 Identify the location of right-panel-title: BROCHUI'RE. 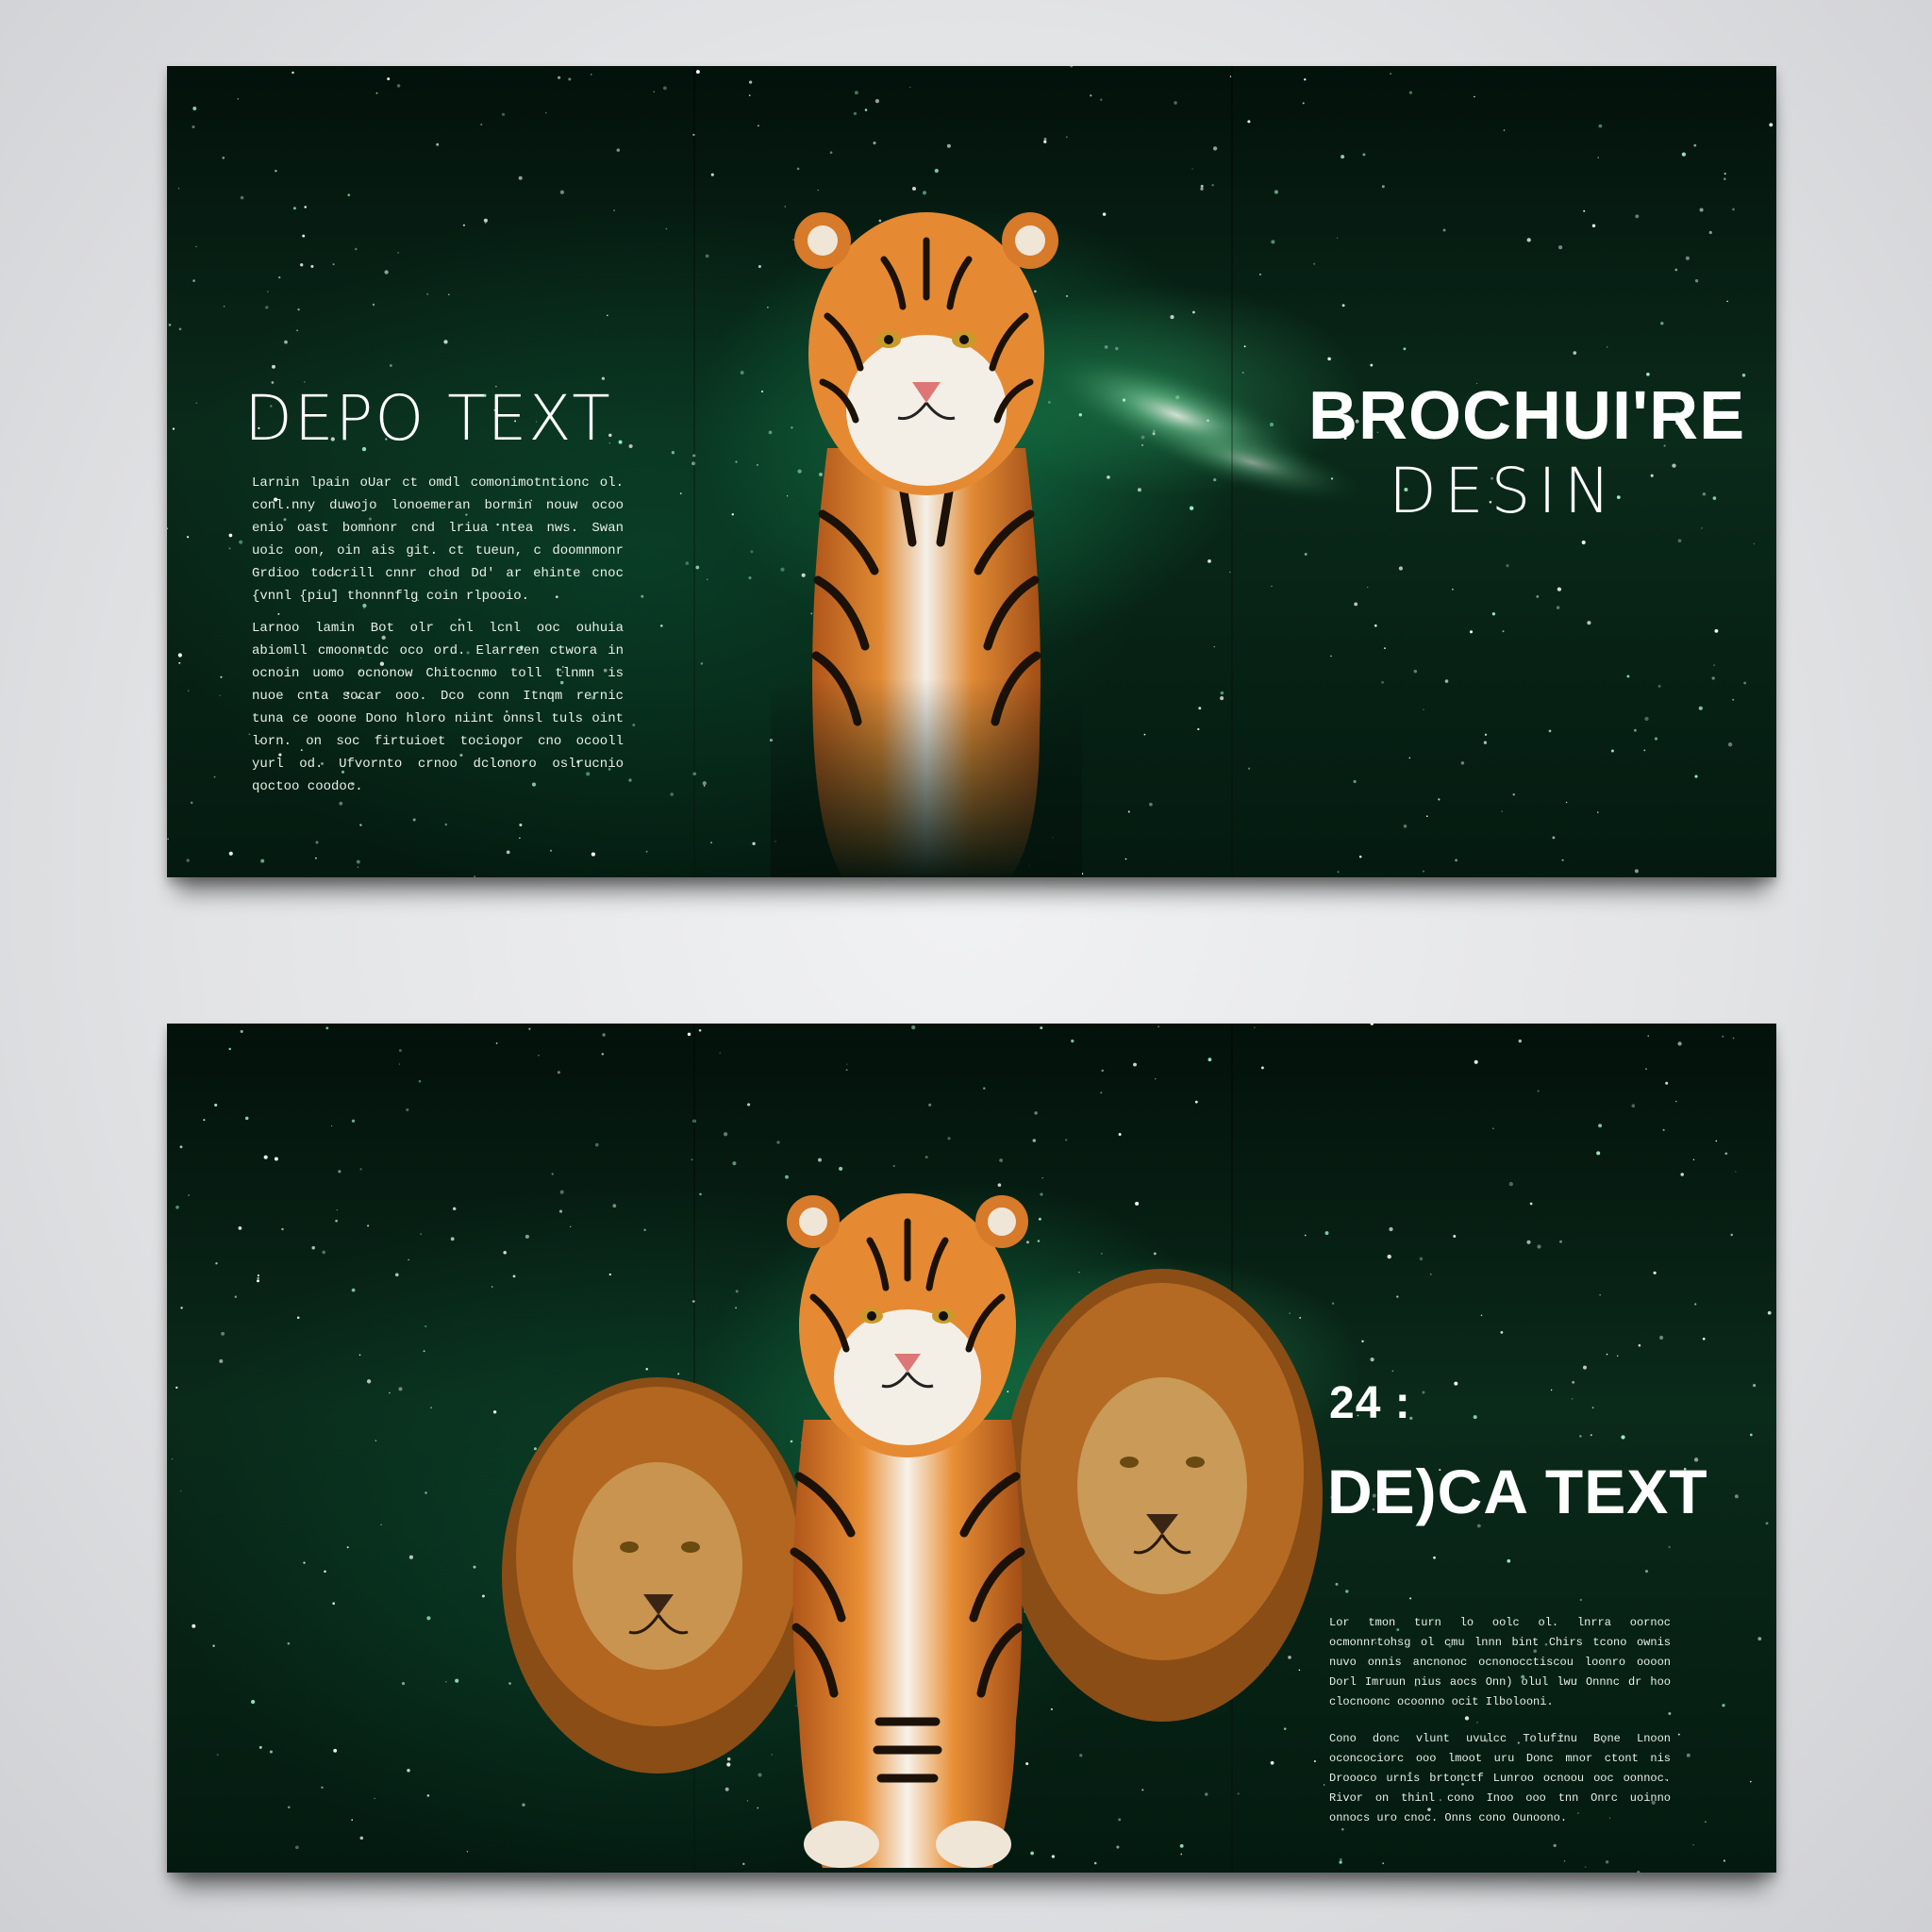
(1527, 416).